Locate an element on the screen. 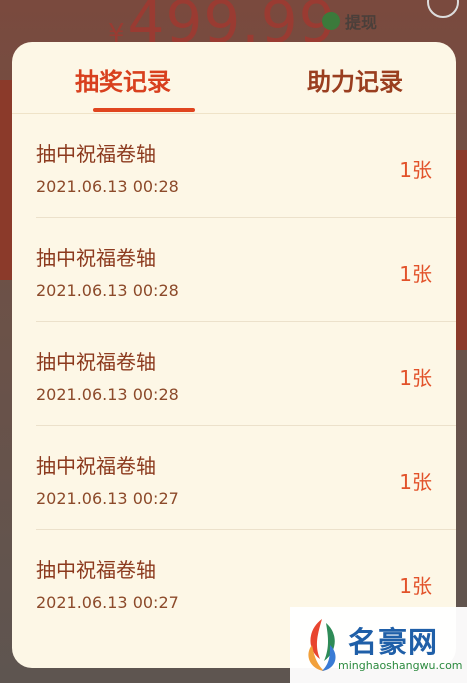 The image size is (467, 683). withdraw-button: 提现 is located at coordinates (349, 21).